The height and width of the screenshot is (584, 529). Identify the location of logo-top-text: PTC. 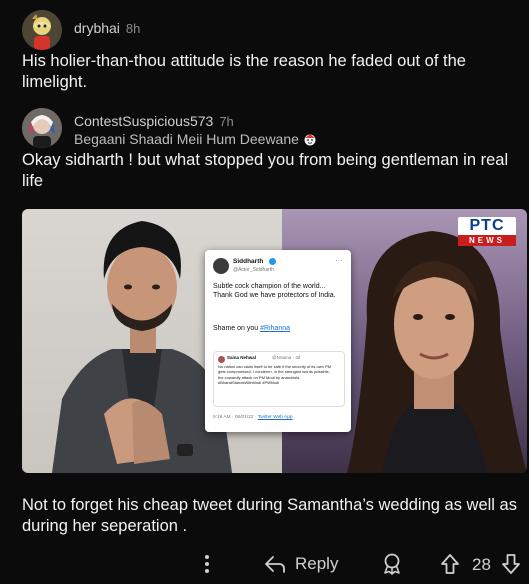
(487, 226).